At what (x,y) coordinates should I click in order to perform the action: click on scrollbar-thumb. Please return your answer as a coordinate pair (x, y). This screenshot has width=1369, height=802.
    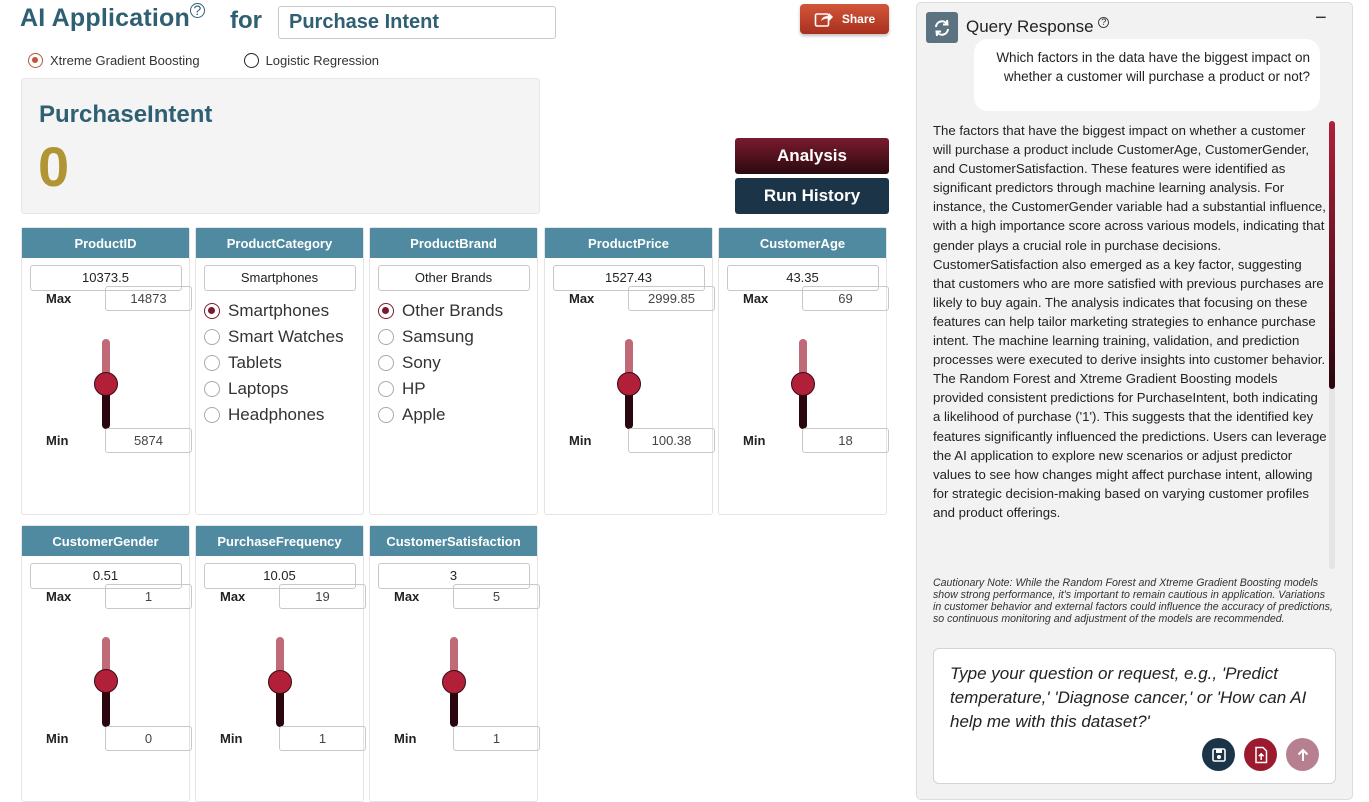
    Looking at the image, I should click on (1332, 255).